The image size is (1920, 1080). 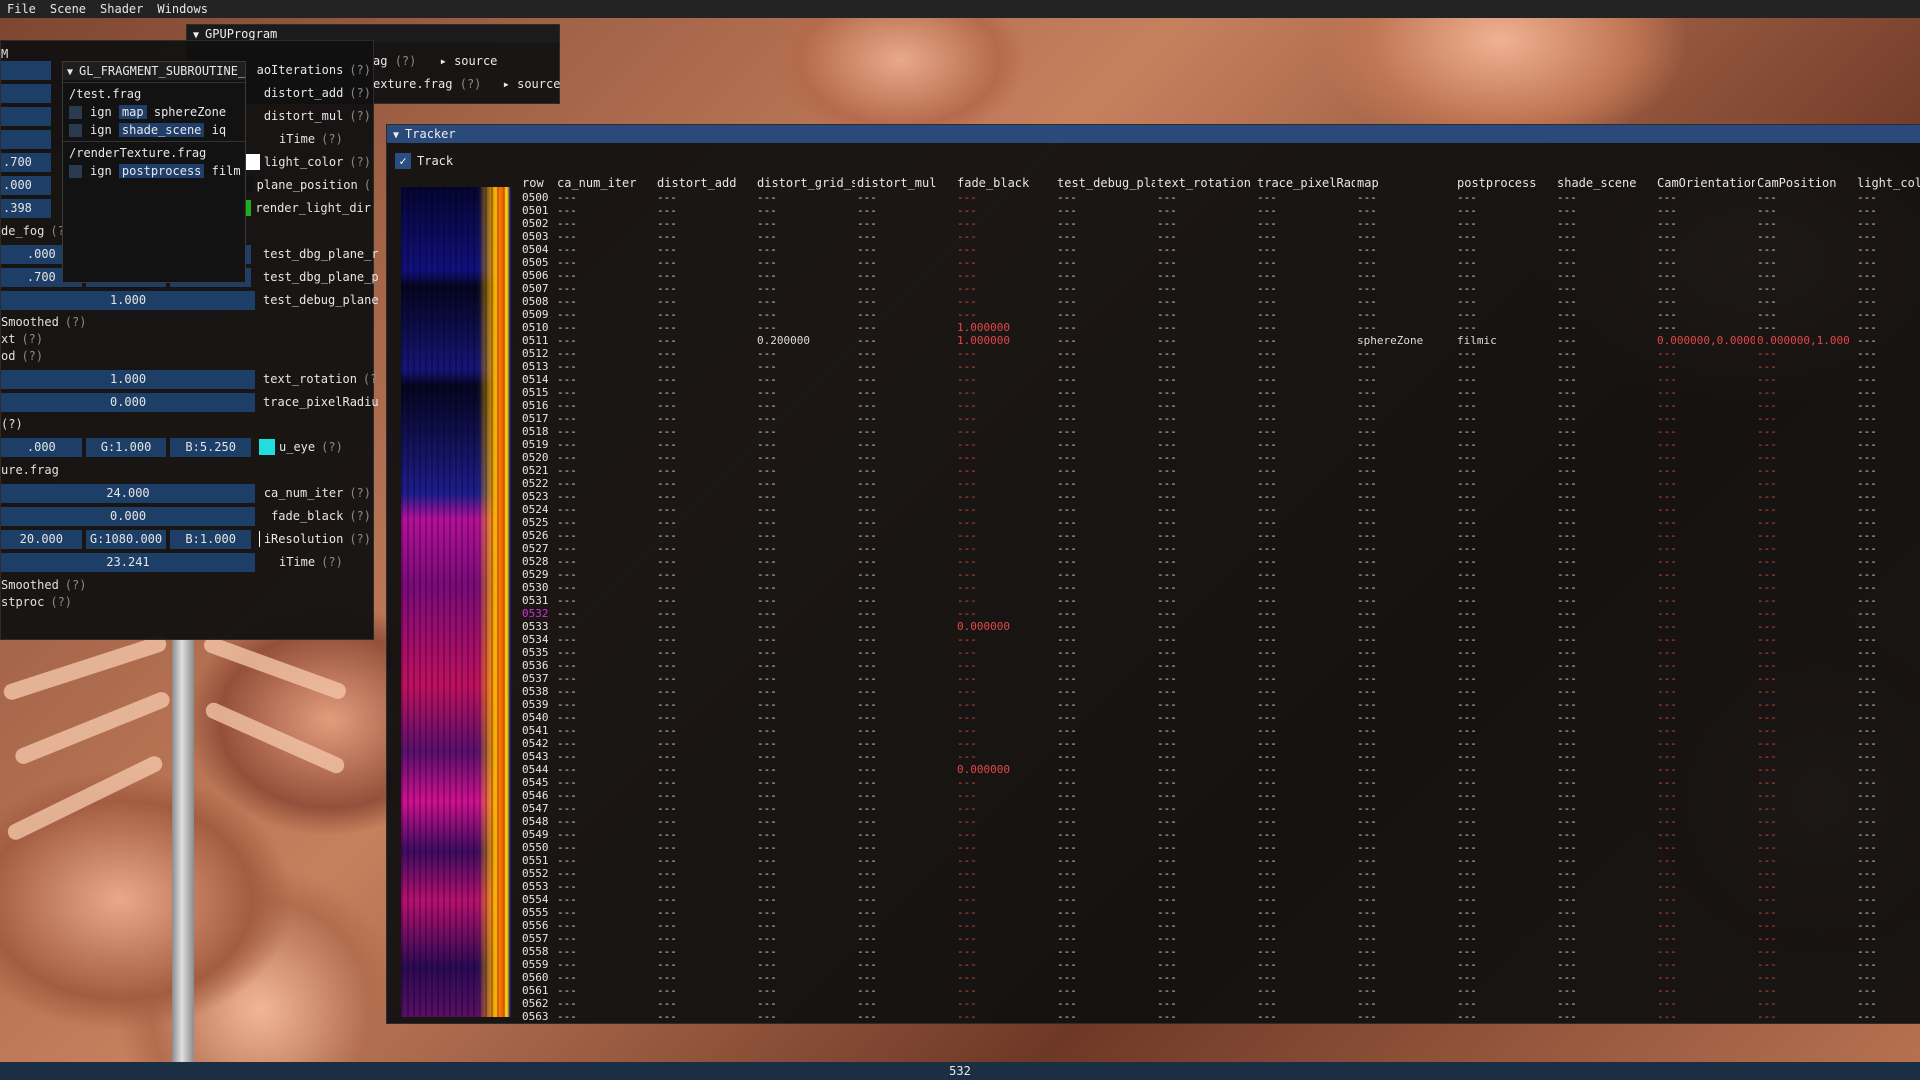 I want to click on column-header: CamPosition, so click(x=1806, y=183).